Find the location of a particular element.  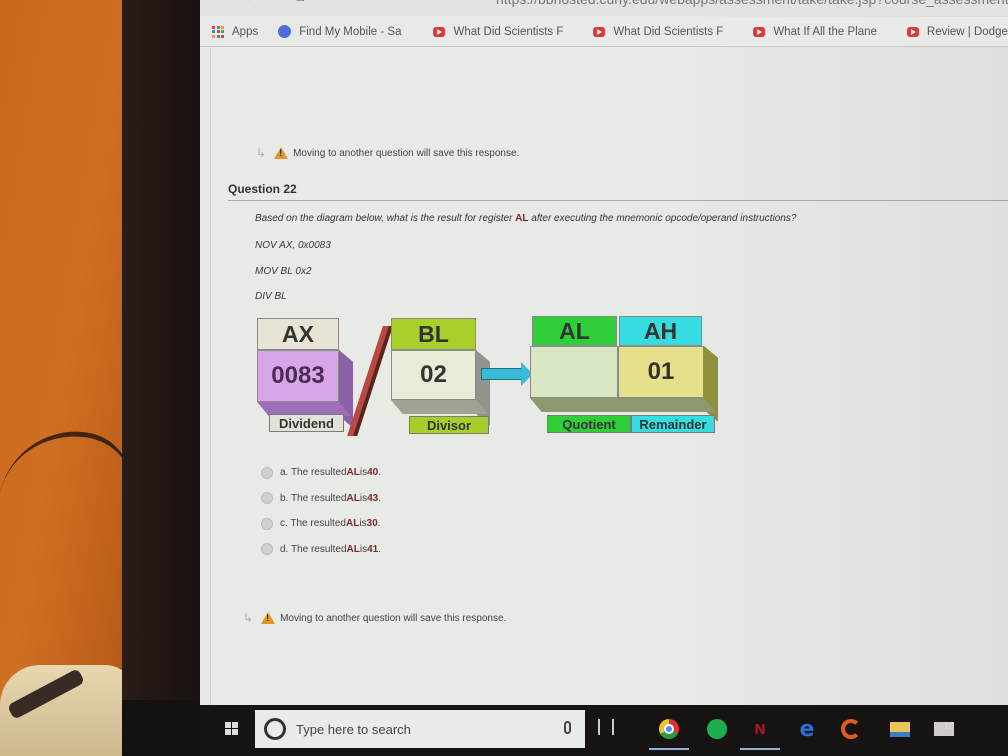

taskbar-netflix: N is located at coordinates (760, 732).